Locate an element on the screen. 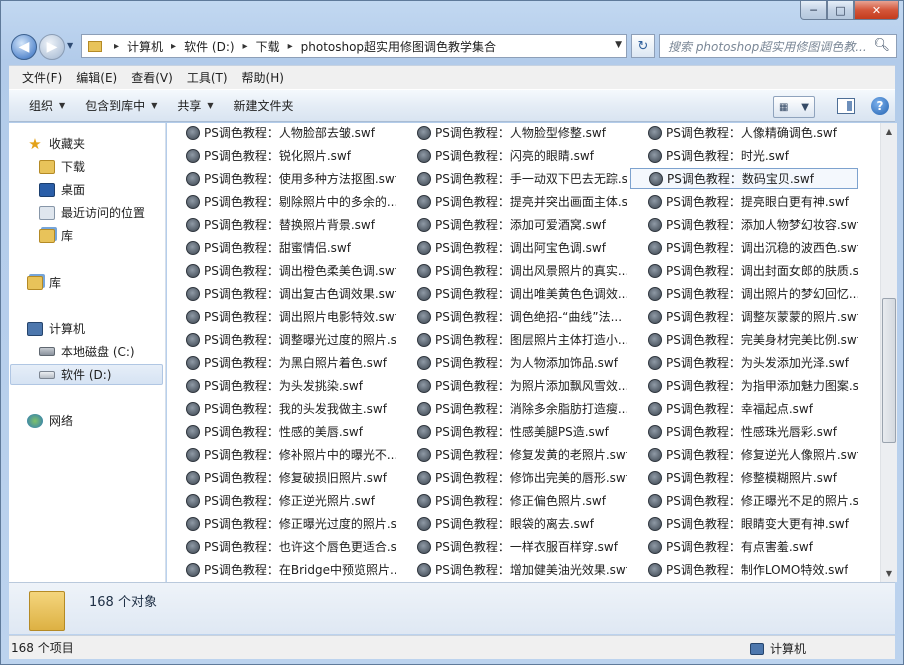  breadcrumb-computer: 计算机 is located at coordinates (145, 46).